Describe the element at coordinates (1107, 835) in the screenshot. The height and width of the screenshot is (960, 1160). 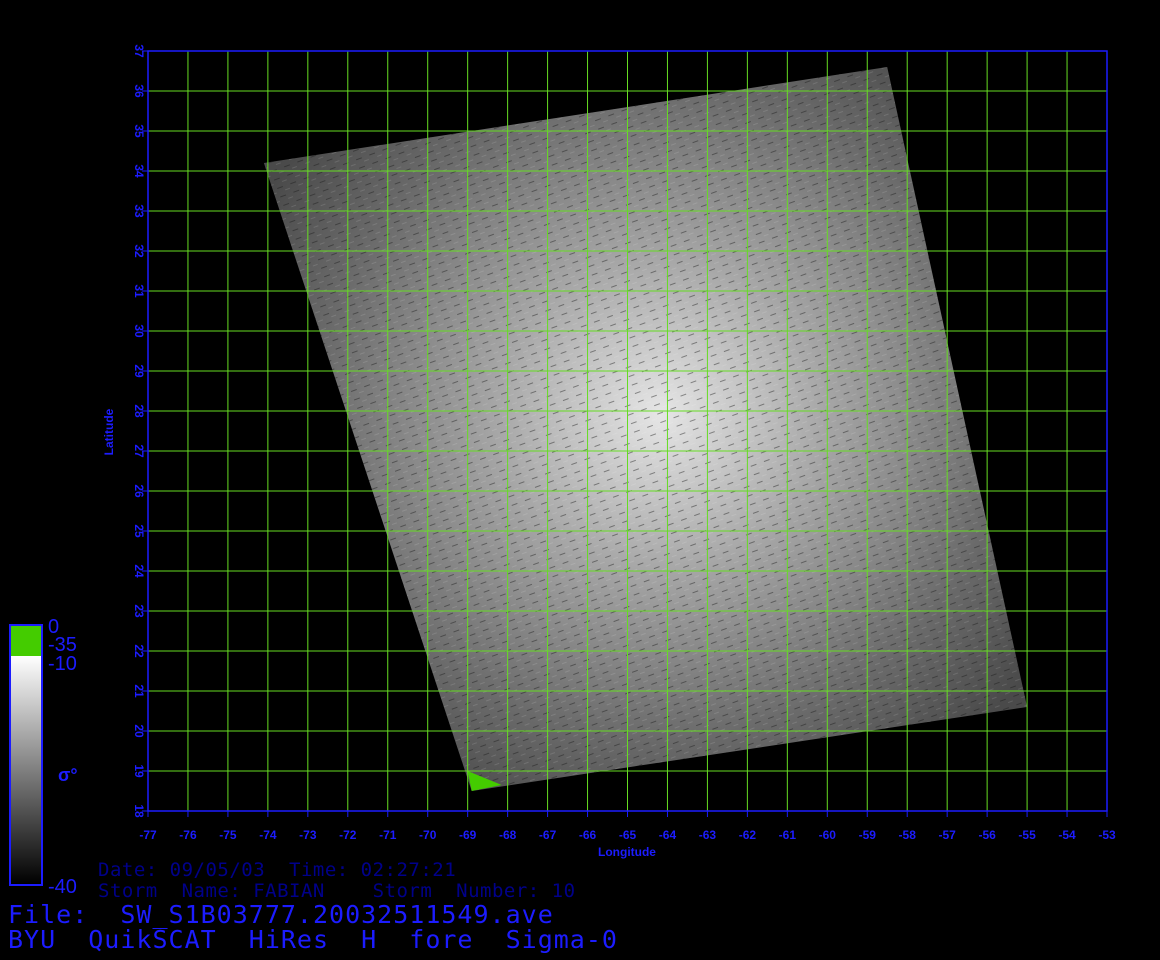
I see `longitude-tick-label: -53` at that location.